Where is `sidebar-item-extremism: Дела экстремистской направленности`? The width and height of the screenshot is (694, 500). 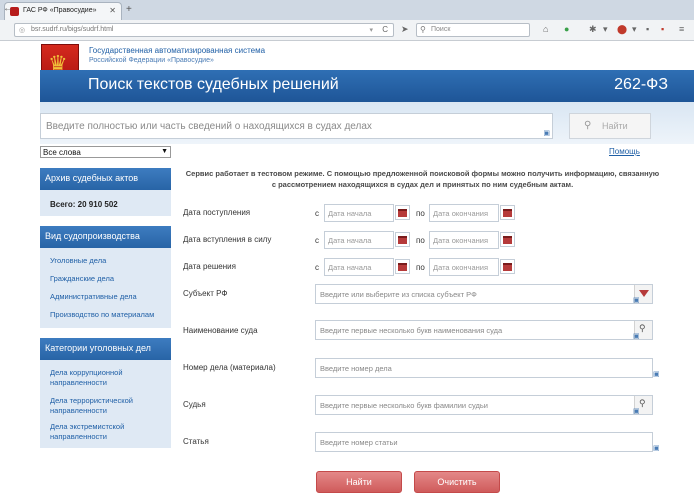
sidebar-item-extremism: Дела экстремистской направленности is located at coordinates (87, 432).